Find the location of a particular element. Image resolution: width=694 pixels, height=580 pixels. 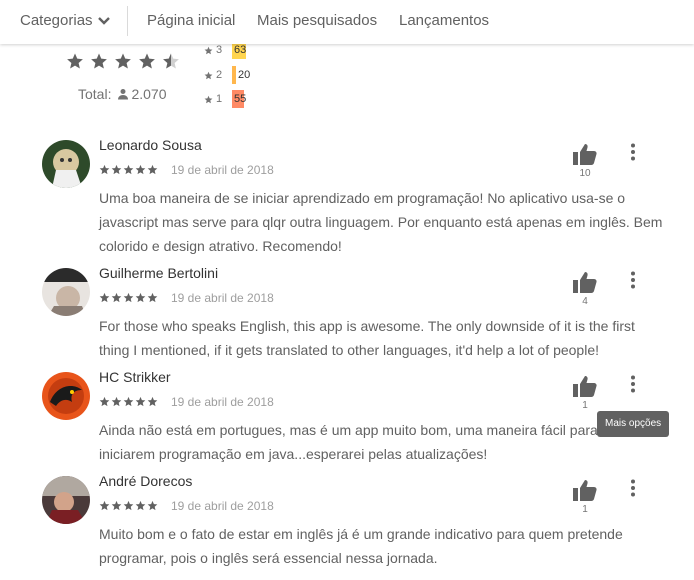

histogram-row-1: 1 55 is located at coordinates (225, 99).